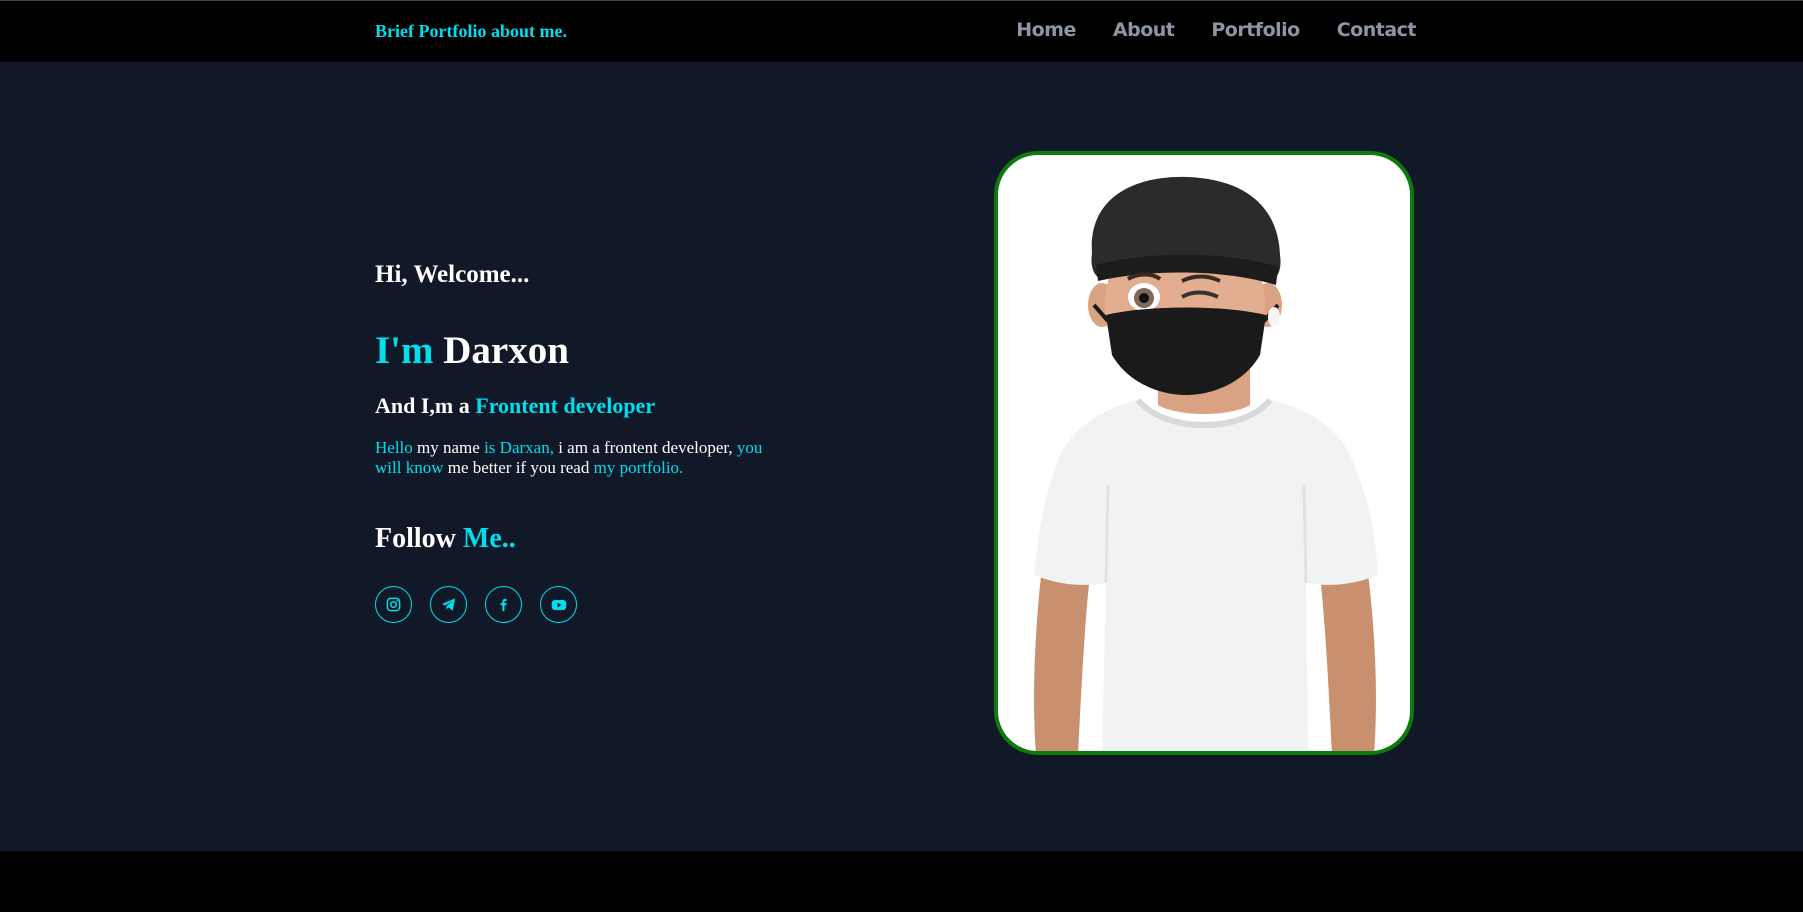 The height and width of the screenshot is (912, 1803). What do you see at coordinates (394, 447) in the screenshot?
I see `bio-part-1: Hello` at bounding box center [394, 447].